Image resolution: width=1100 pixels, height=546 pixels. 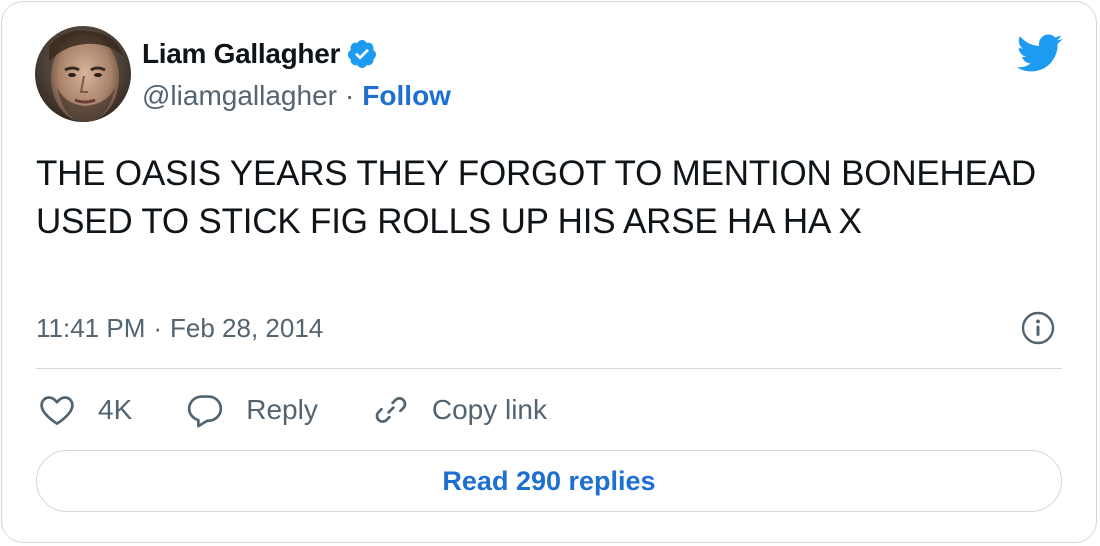 I want to click on like-button: 4K, so click(x=85, y=410).